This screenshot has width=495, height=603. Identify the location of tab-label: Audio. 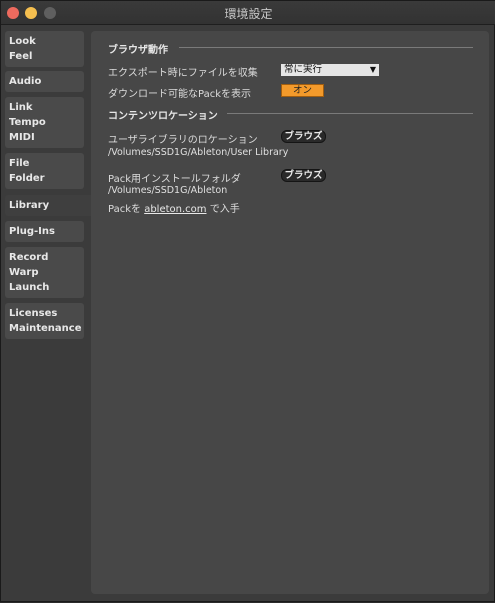
(25, 81).